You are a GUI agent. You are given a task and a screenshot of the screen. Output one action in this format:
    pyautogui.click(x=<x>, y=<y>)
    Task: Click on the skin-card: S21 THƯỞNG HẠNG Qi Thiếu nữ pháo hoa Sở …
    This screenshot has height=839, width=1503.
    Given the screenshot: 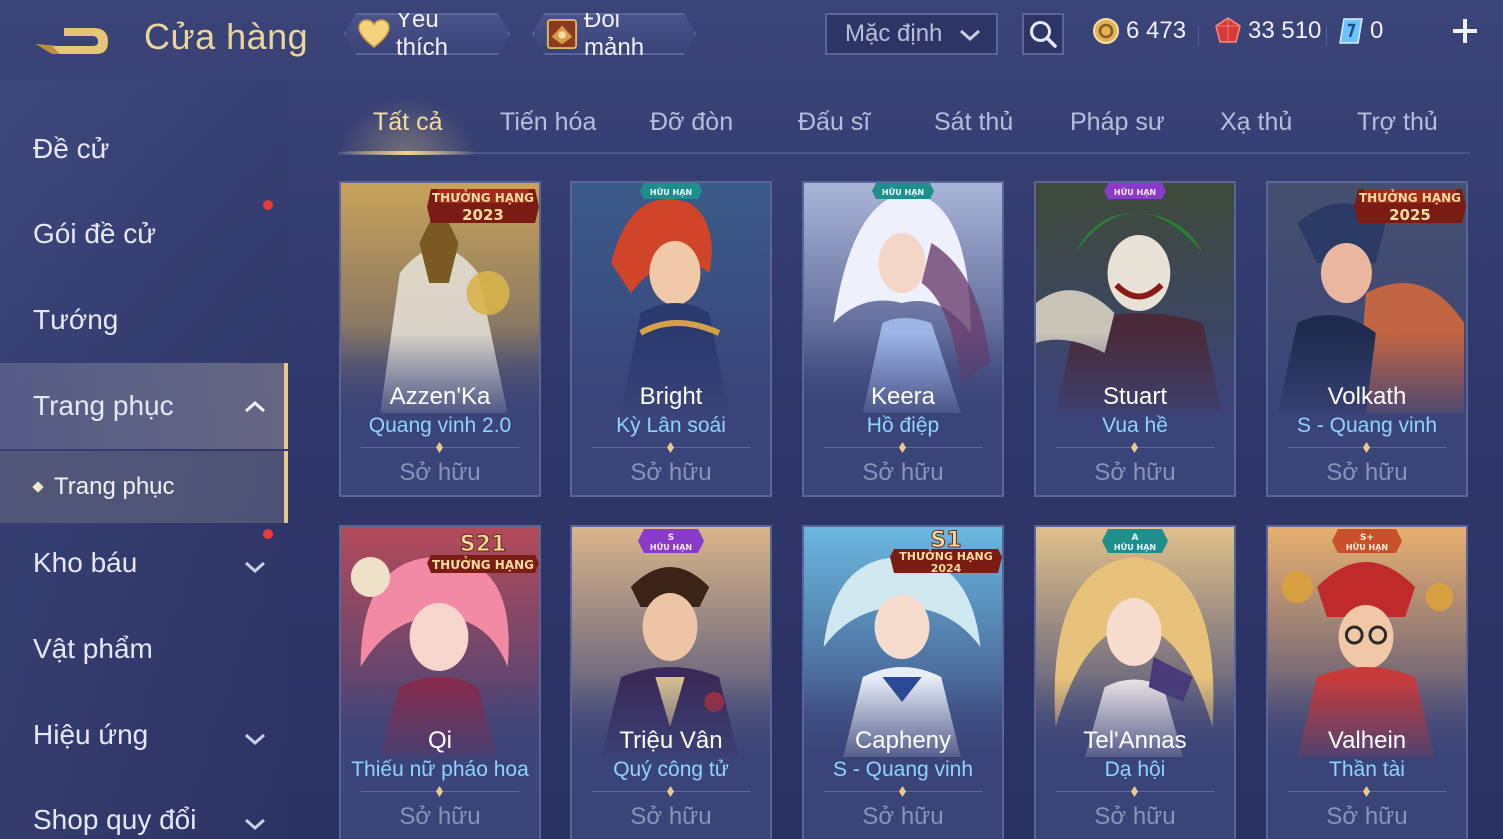 What is the action you would take?
    pyautogui.click(x=440, y=682)
    